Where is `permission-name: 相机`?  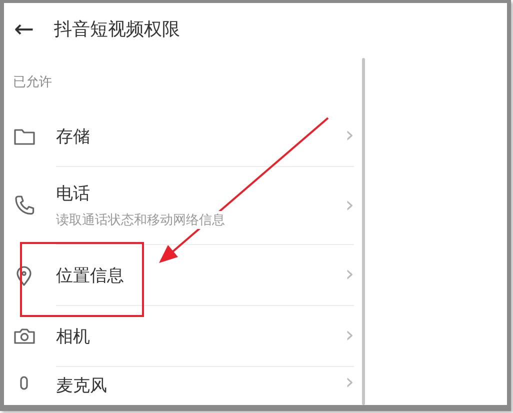 permission-name: 相机 is located at coordinates (73, 337).